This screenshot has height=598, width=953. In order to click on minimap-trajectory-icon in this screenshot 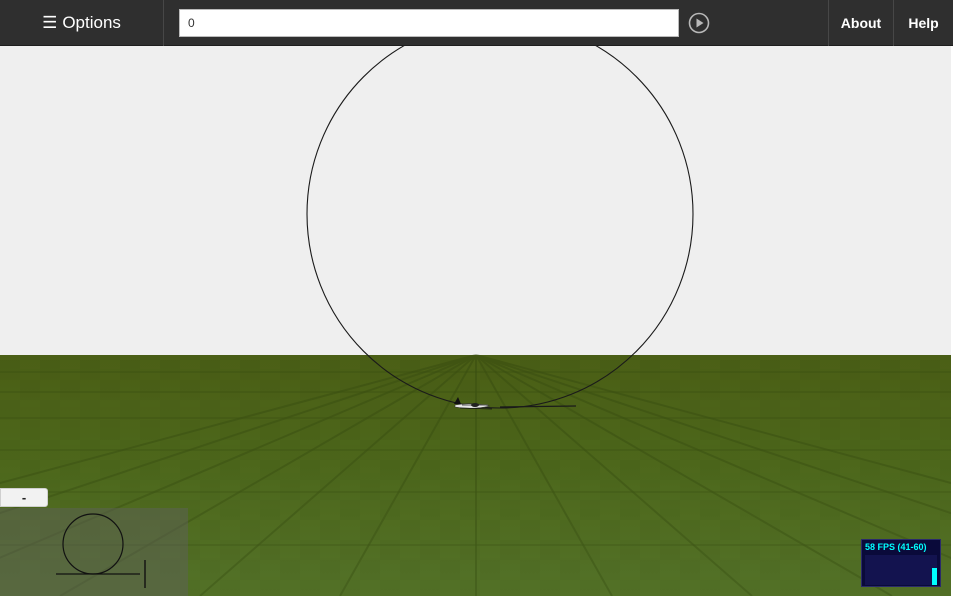, I will do `click(101, 550)`.